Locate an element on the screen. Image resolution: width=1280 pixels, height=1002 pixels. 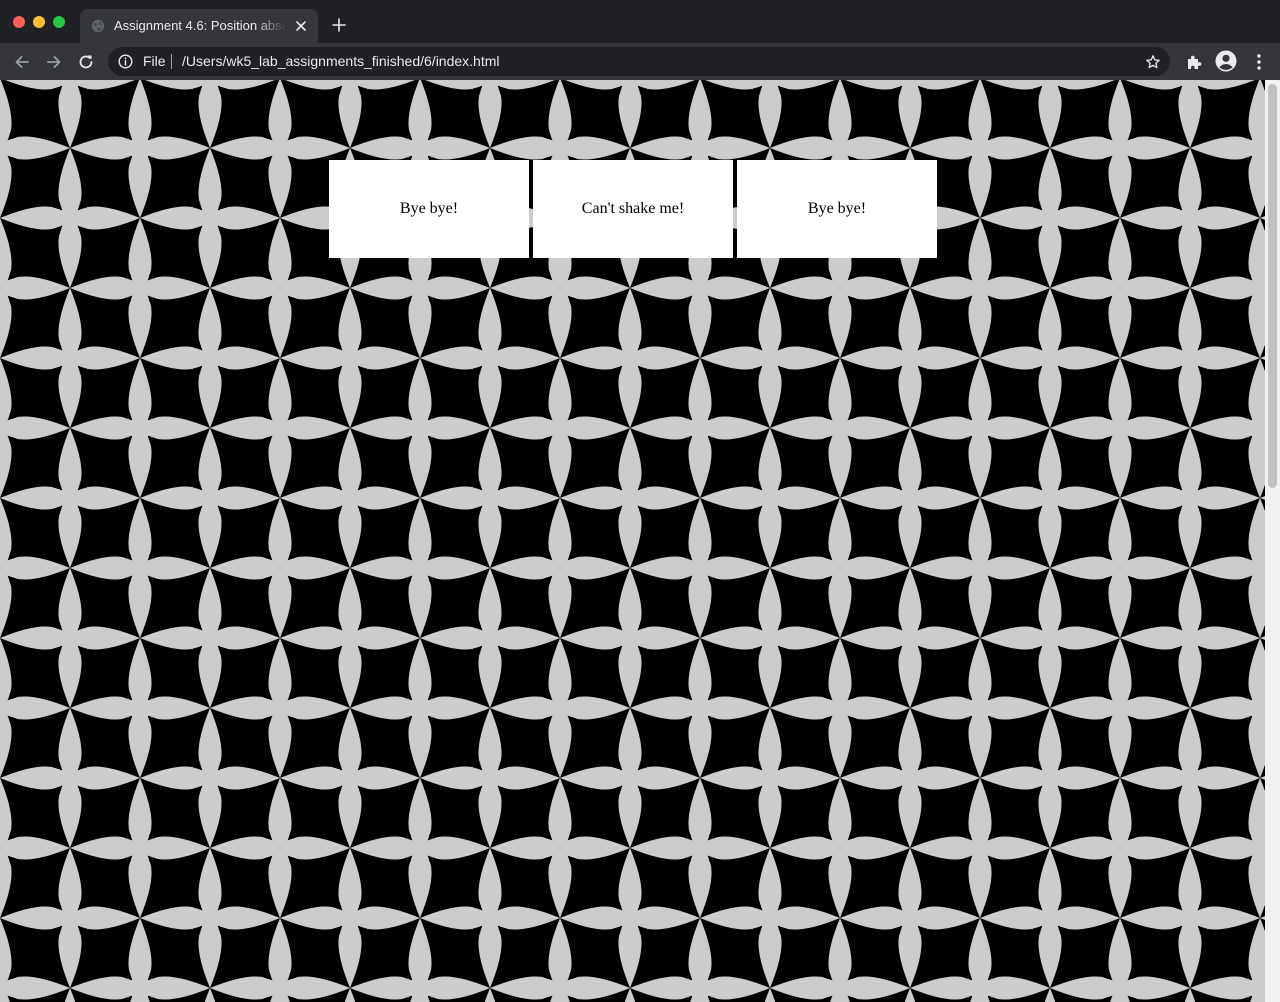
window-minimize-button is located at coordinates (39, 22).